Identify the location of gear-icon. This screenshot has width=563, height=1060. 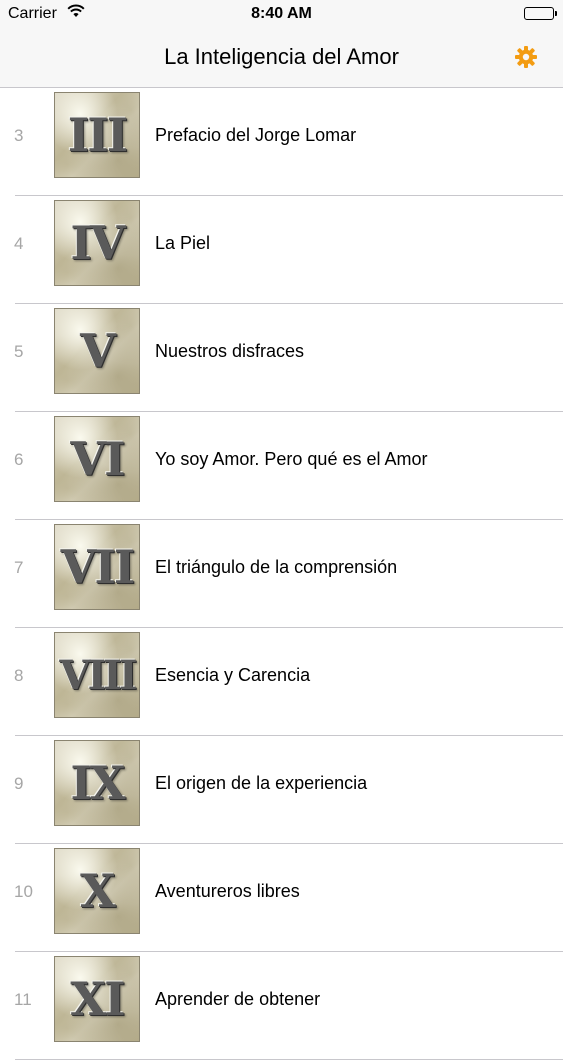
(526, 57).